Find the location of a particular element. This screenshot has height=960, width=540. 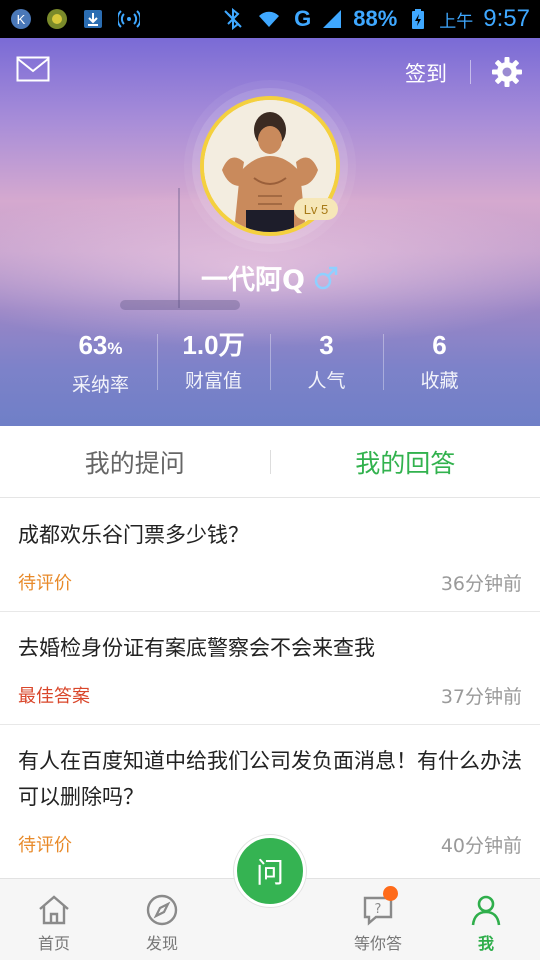

stat-popularity: 3 人气 is located at coordinates (326, 363).